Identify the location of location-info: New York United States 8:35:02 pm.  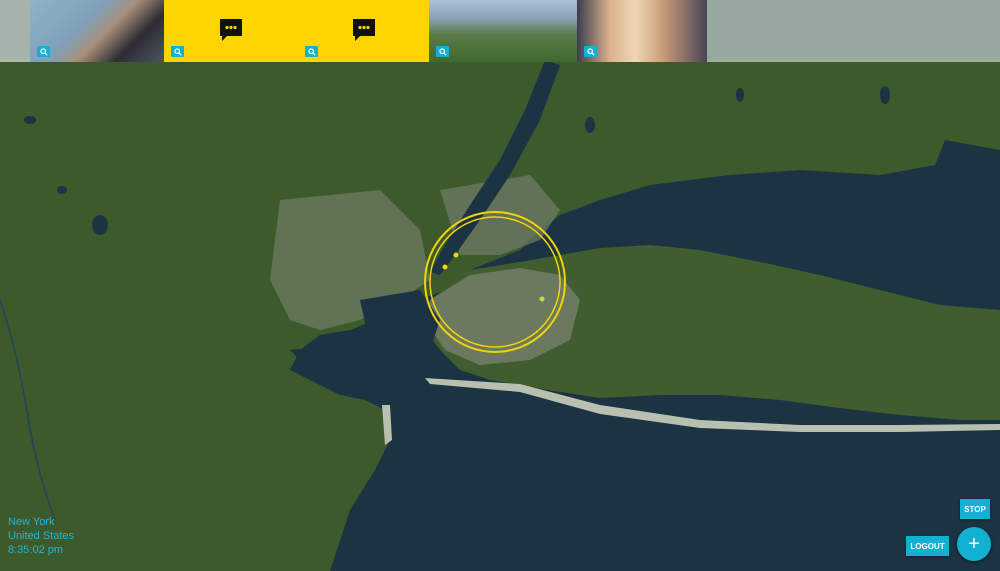
(41, 536).